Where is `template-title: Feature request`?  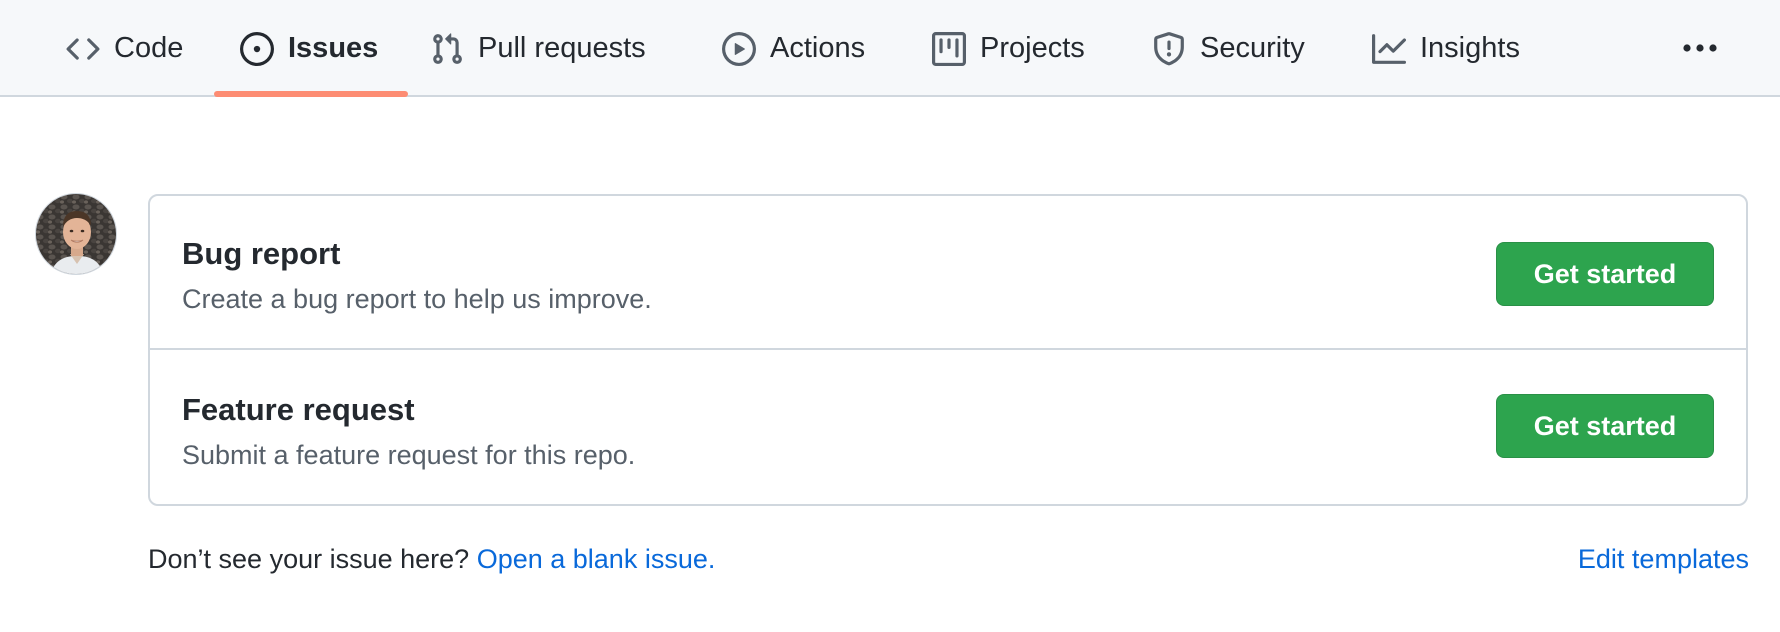 template-title: Feature request is located at coordinates (298, 409).